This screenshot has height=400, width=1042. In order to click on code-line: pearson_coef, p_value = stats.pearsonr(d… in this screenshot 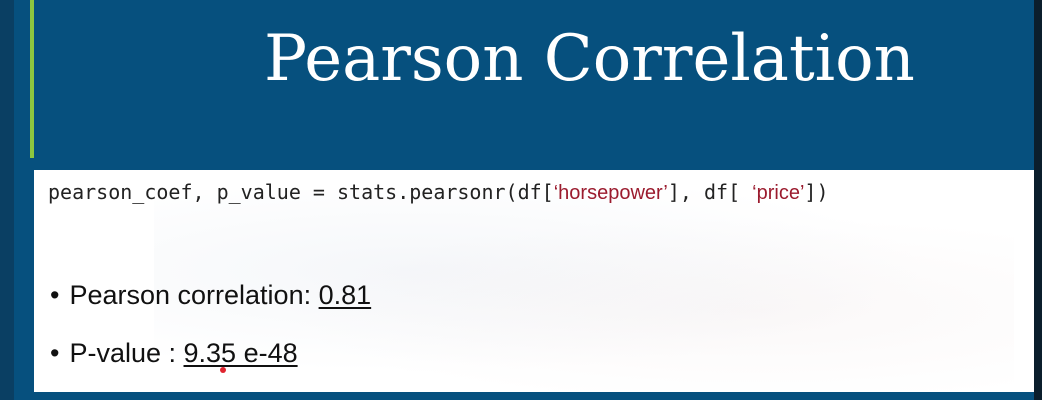, I will do `click(438, 192)`.